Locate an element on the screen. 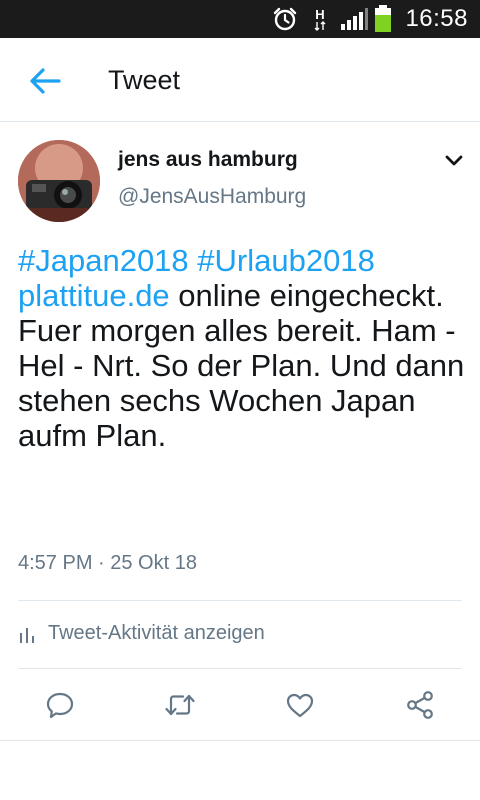 This screenshot has height=800, width=480. share-button is located at coordinates (420, 707).